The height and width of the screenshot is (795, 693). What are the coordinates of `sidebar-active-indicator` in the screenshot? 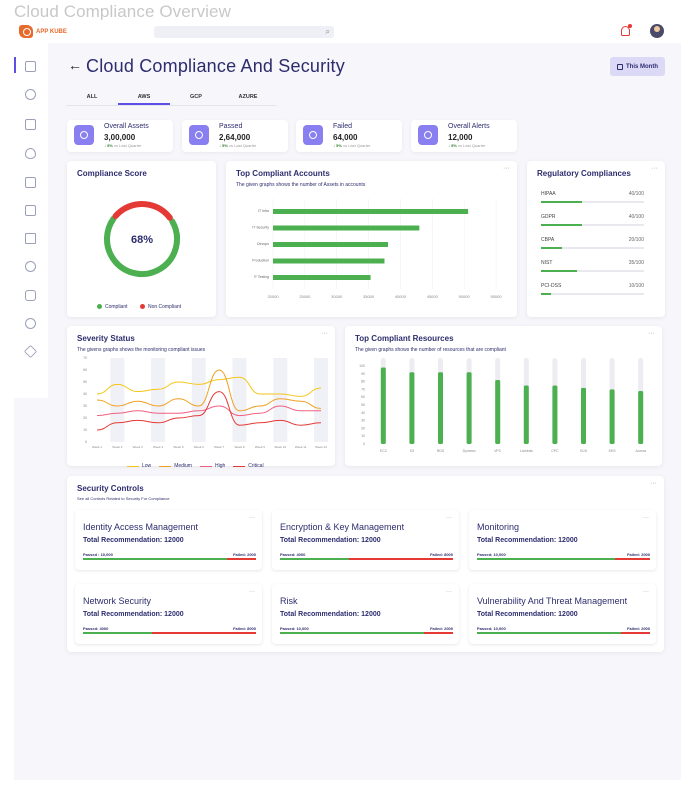 It's located at (15, 65).